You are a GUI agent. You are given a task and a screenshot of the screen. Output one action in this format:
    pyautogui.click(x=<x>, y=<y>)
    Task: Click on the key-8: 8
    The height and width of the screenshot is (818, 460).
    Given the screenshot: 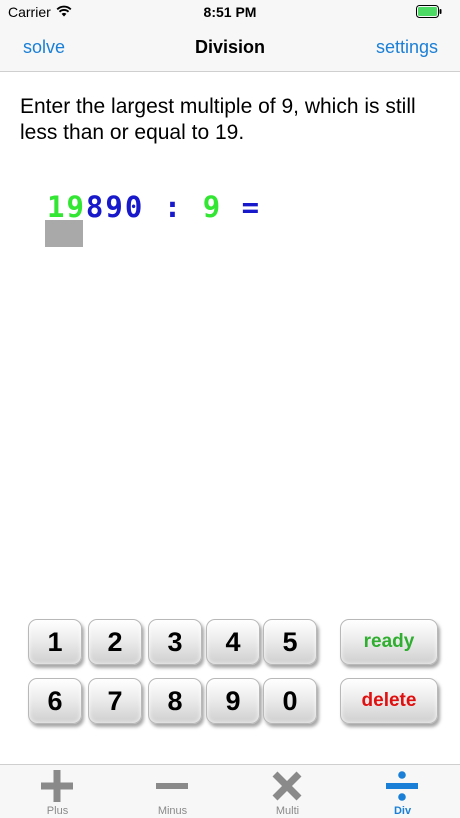 What is the action you would take?
    pyautogui.click(x=175, y=701)
    